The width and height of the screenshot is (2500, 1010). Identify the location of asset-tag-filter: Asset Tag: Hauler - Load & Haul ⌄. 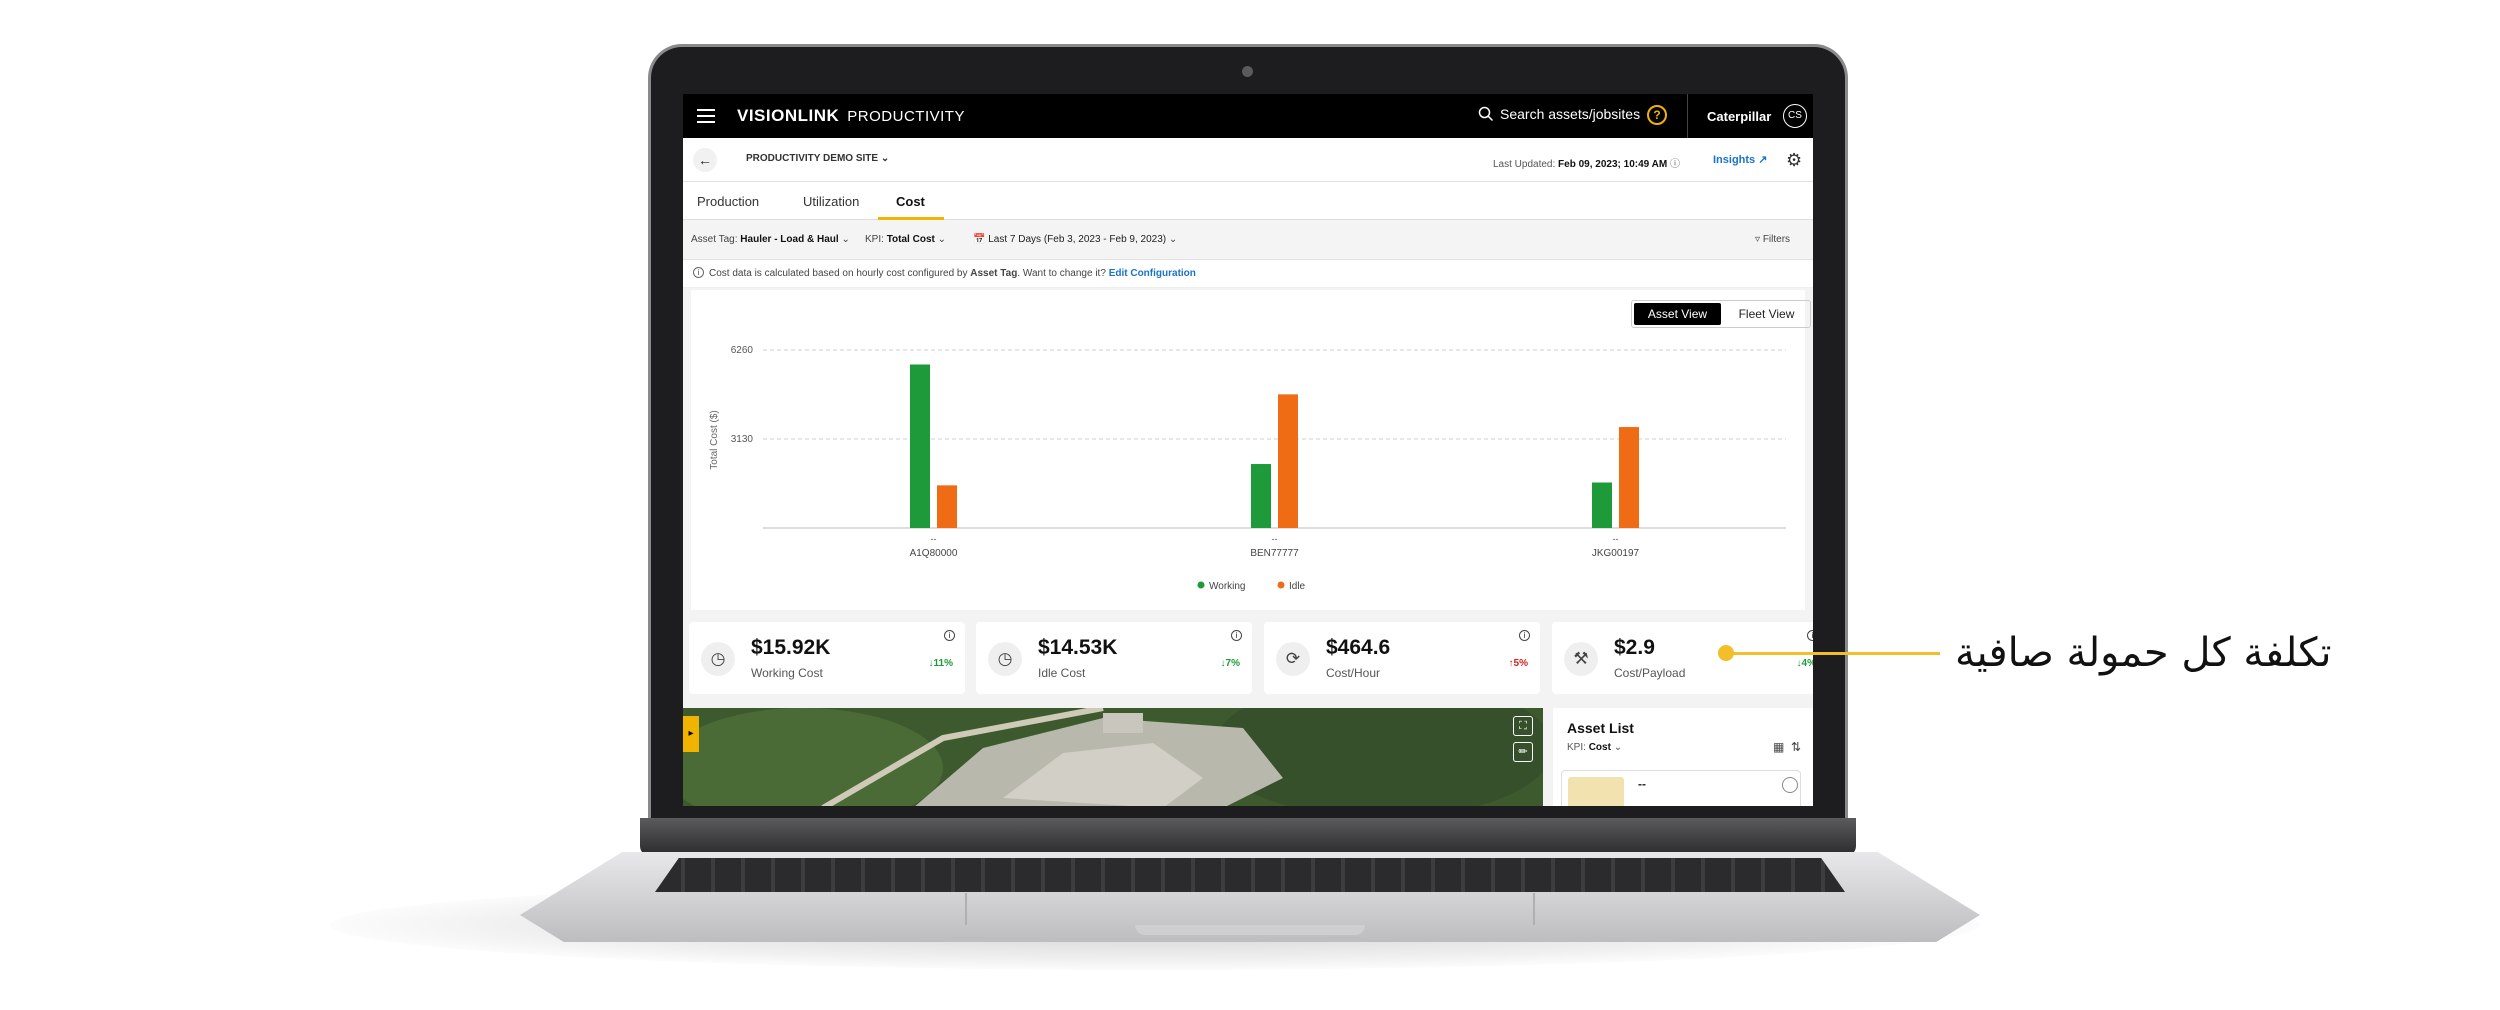
(770, 239).